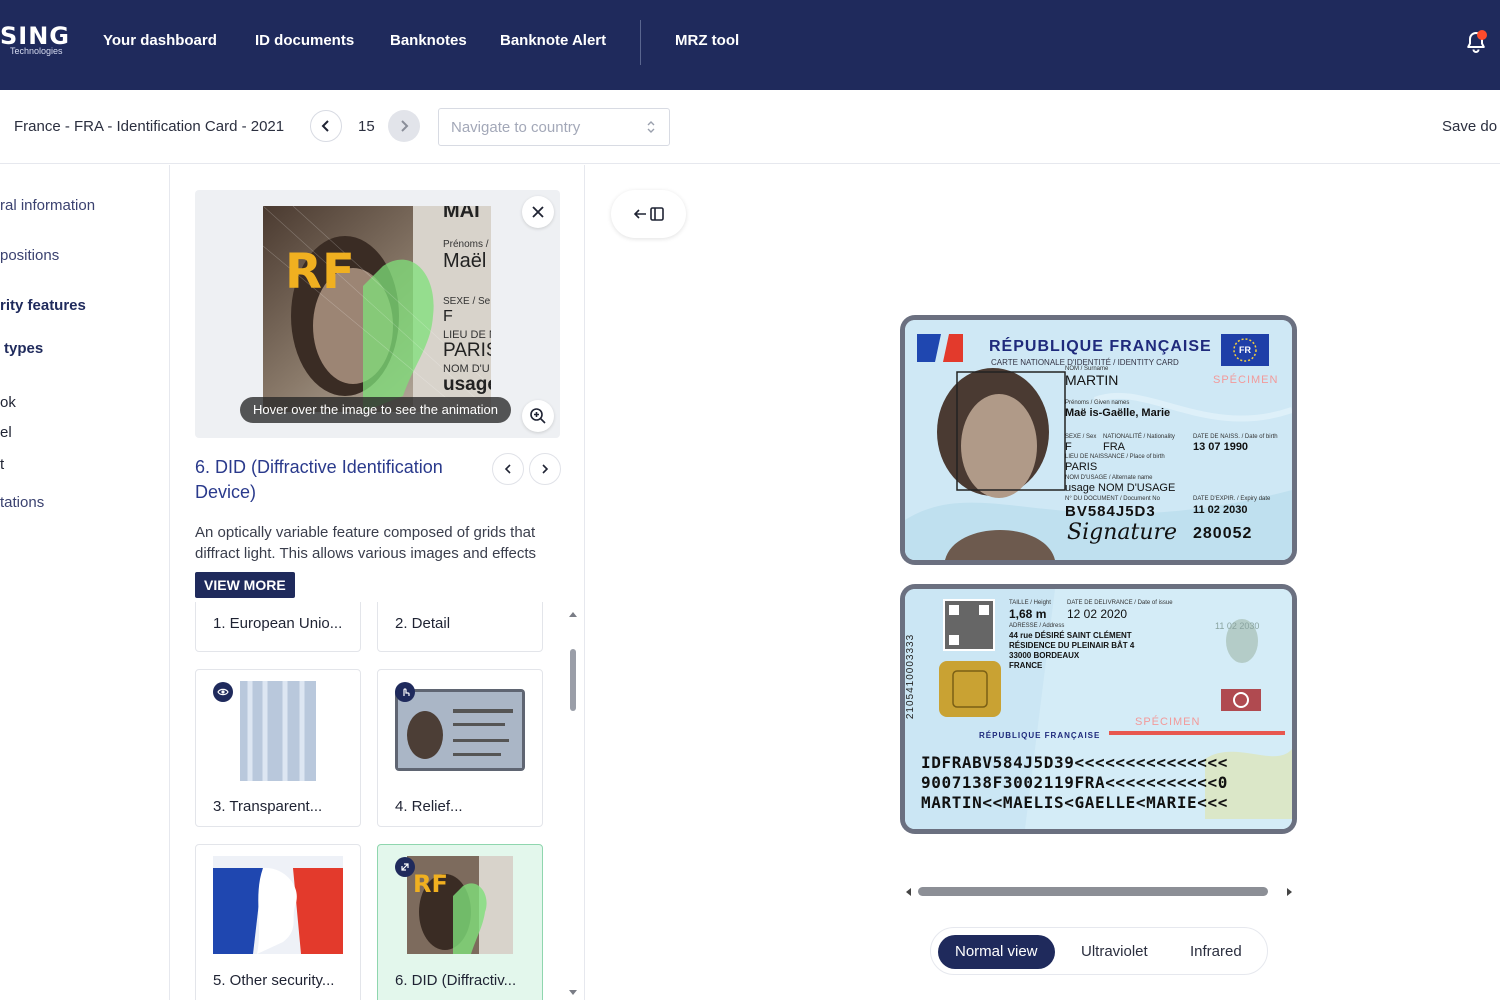 The image size is (1500, 1000). What do you see at coordinates (35, 36) in the screenshot?
I see `logo-text: SING` at bounding box center [35, 36].